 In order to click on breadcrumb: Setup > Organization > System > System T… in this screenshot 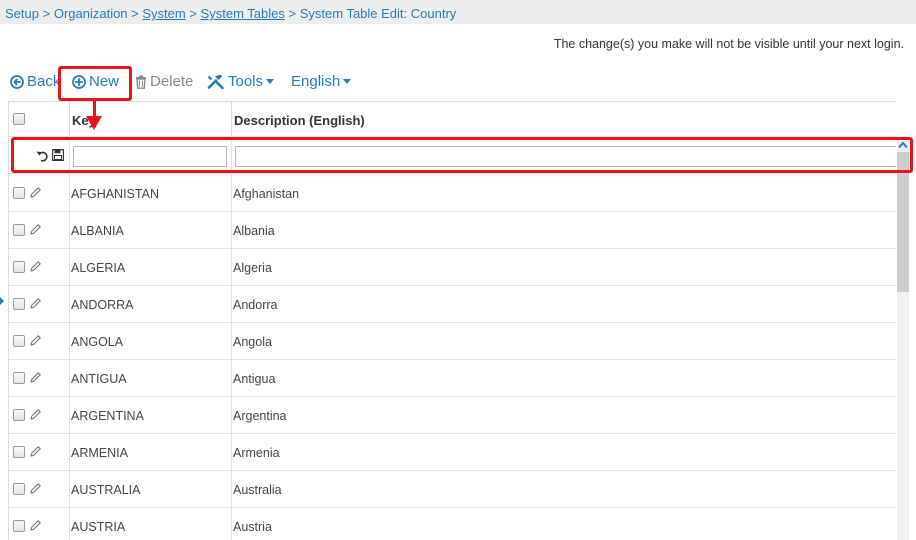, I will do `click(458, 12)`.